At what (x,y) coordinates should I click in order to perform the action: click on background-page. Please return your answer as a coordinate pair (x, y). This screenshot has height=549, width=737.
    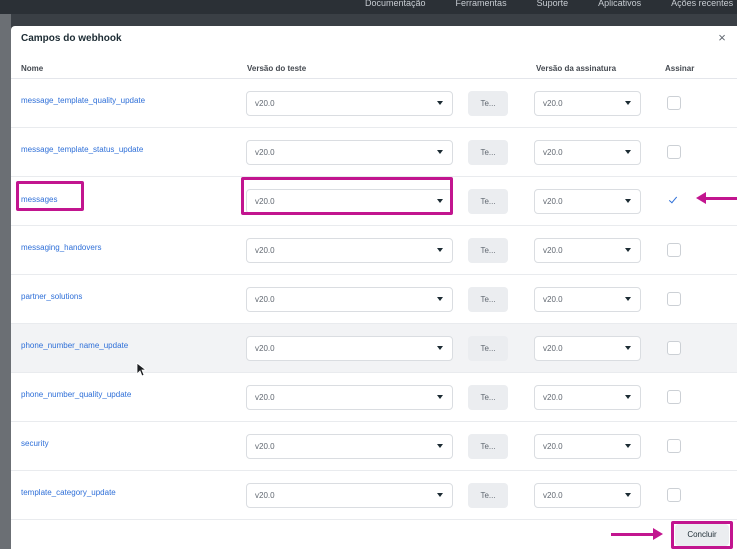
    Looking at the image, I should click on (5, 281).